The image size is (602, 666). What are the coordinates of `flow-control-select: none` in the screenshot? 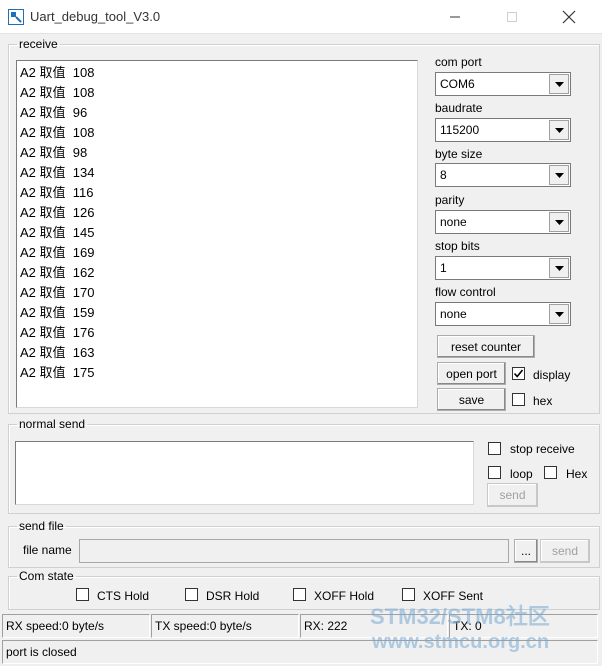 It's located at (503, 314).